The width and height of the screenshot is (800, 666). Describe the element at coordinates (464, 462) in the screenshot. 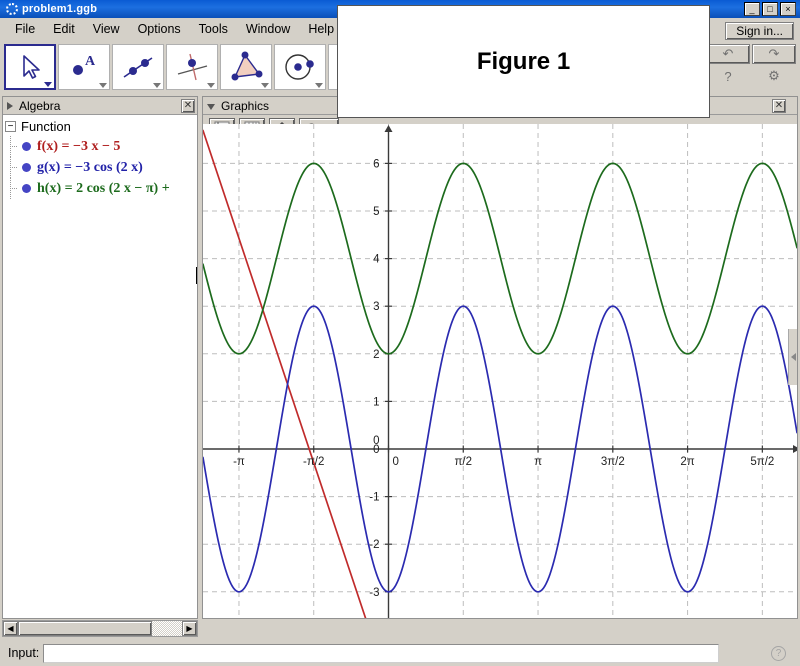

I see `x-axis-label: π/2` at that location.